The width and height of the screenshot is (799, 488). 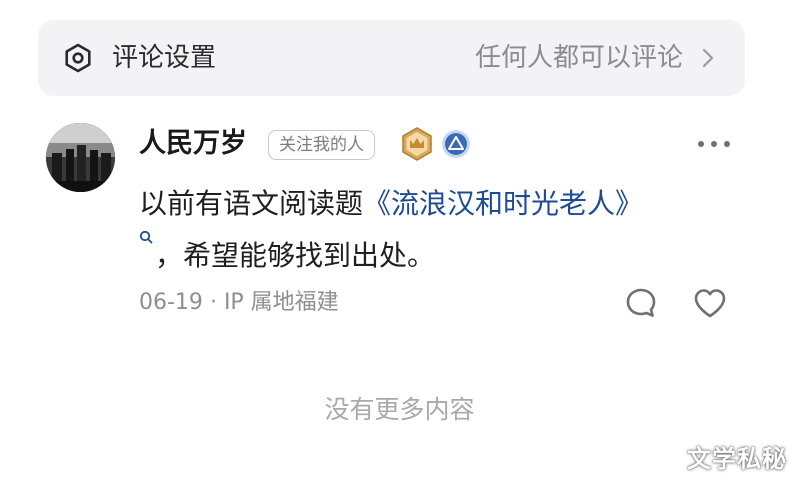 What do you see at coordinates (714, 144) in the screenshot?
I see `more-options-icon` at bounding box center [714, 144].